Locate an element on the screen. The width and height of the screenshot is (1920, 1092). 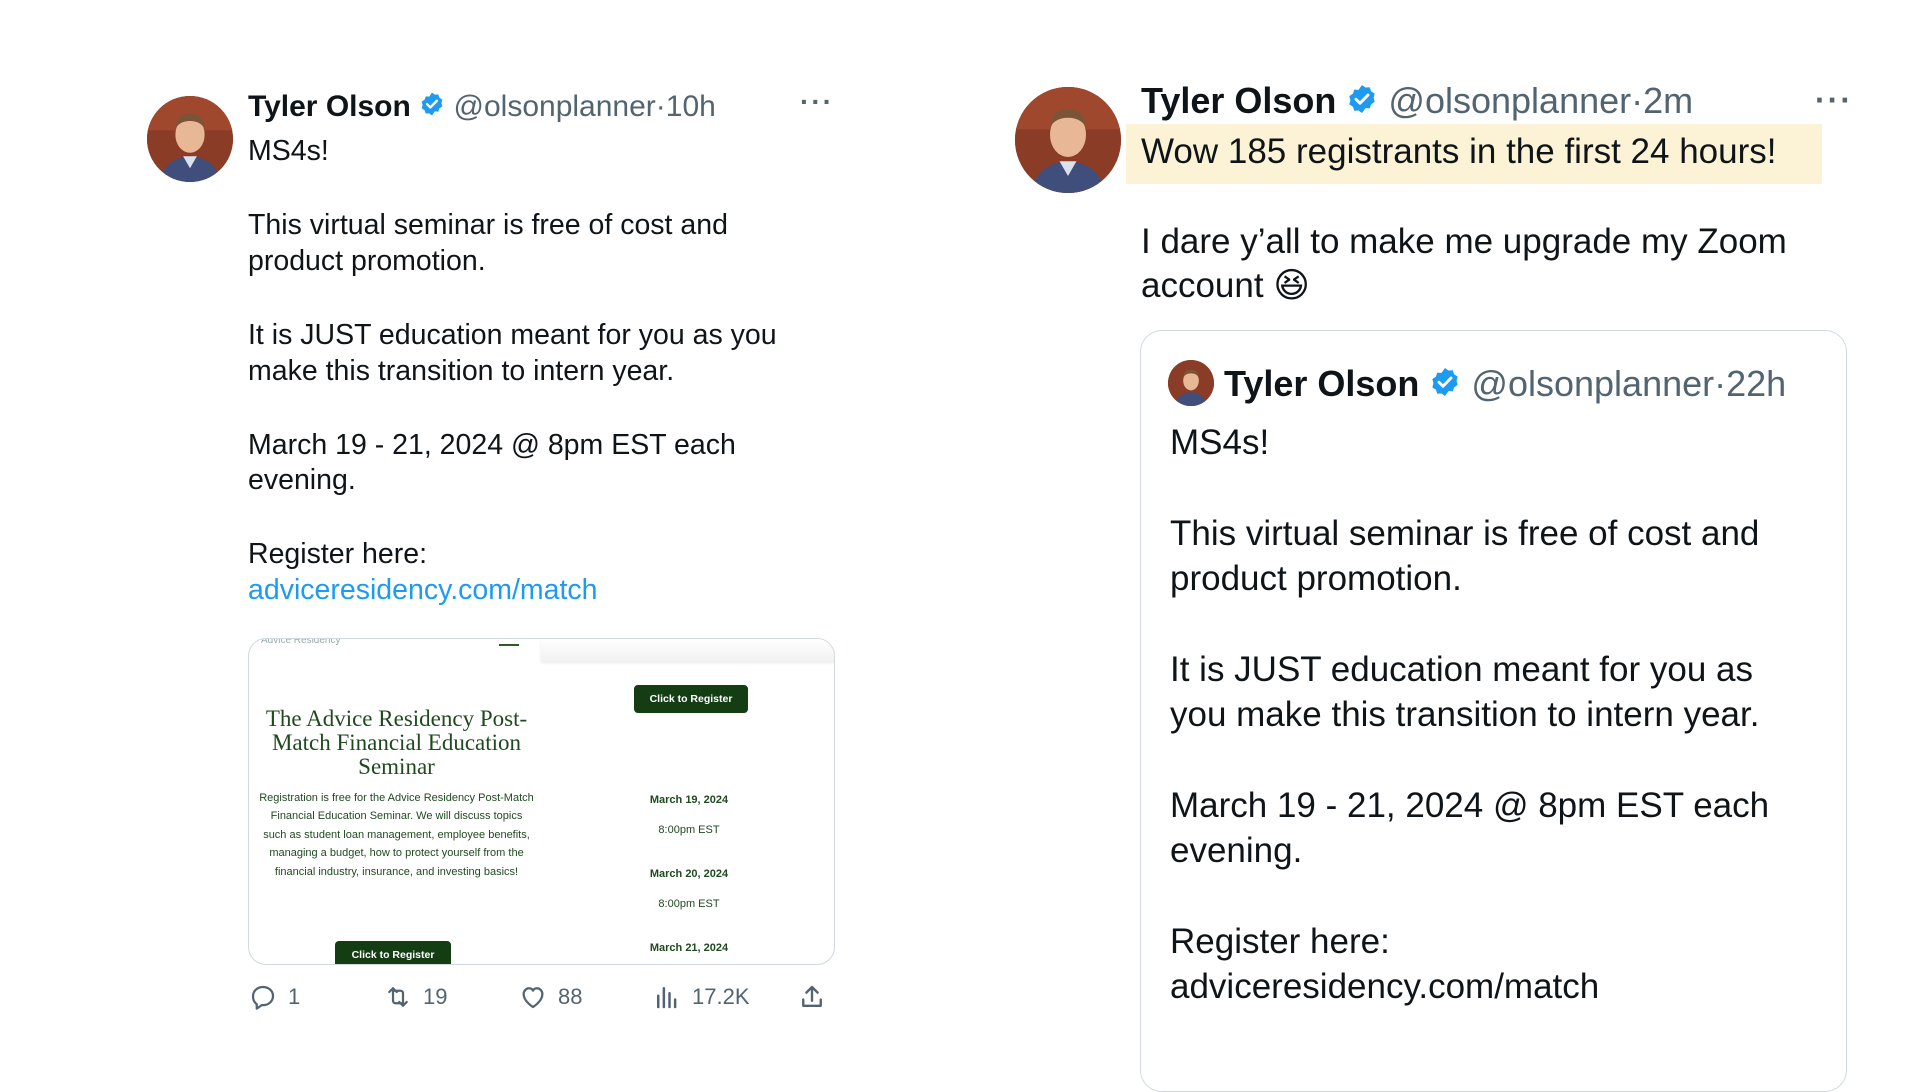
view-count: 17.2K is located at coordinates (721, 996).